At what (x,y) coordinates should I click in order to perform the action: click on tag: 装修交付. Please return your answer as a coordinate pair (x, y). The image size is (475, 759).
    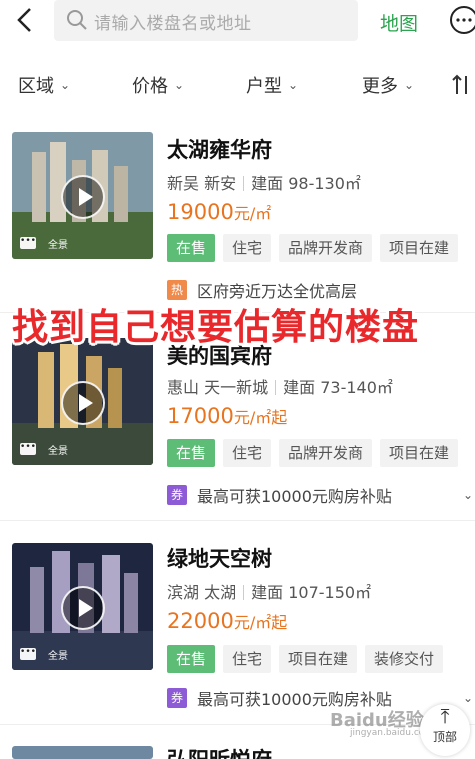
    Looking at the image, I should click on (404, 659).